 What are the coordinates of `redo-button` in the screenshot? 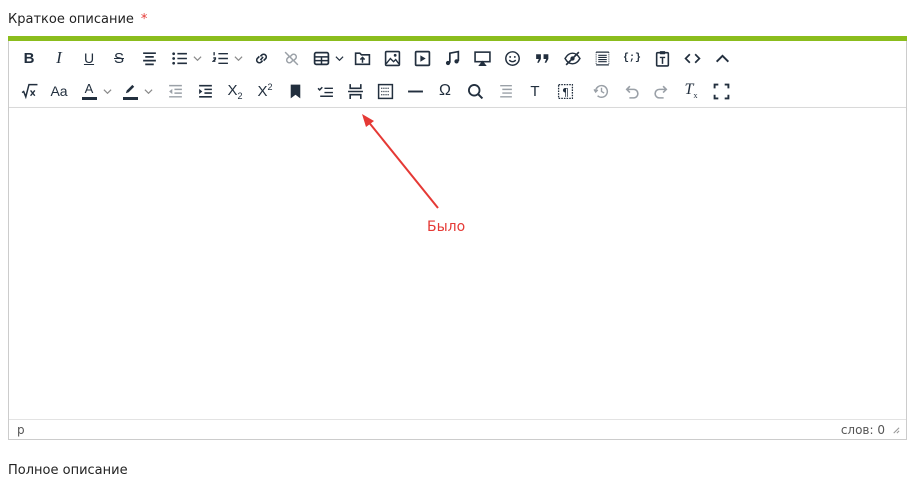 It's located at (661, 91).